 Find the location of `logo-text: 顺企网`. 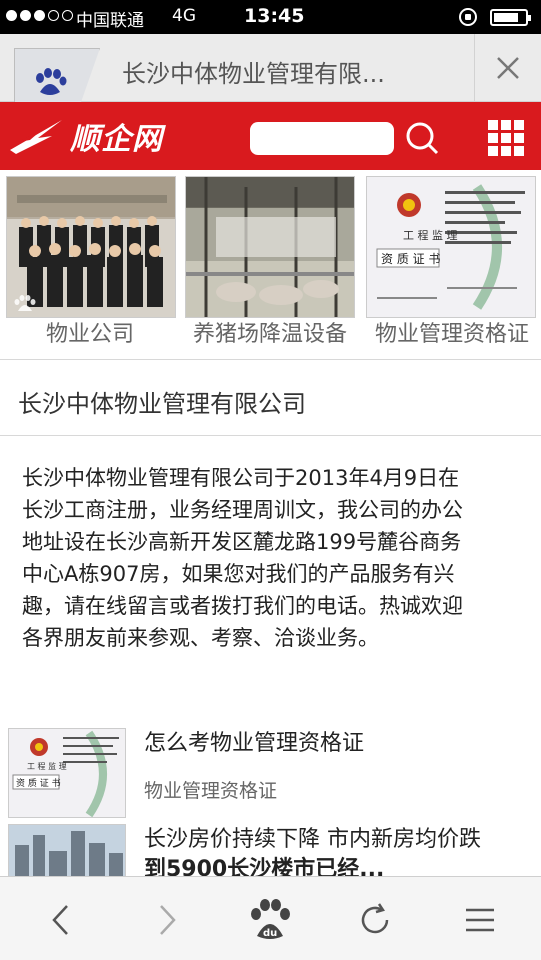

logo-text: 顺企网 is located at coordinates (116, 139).